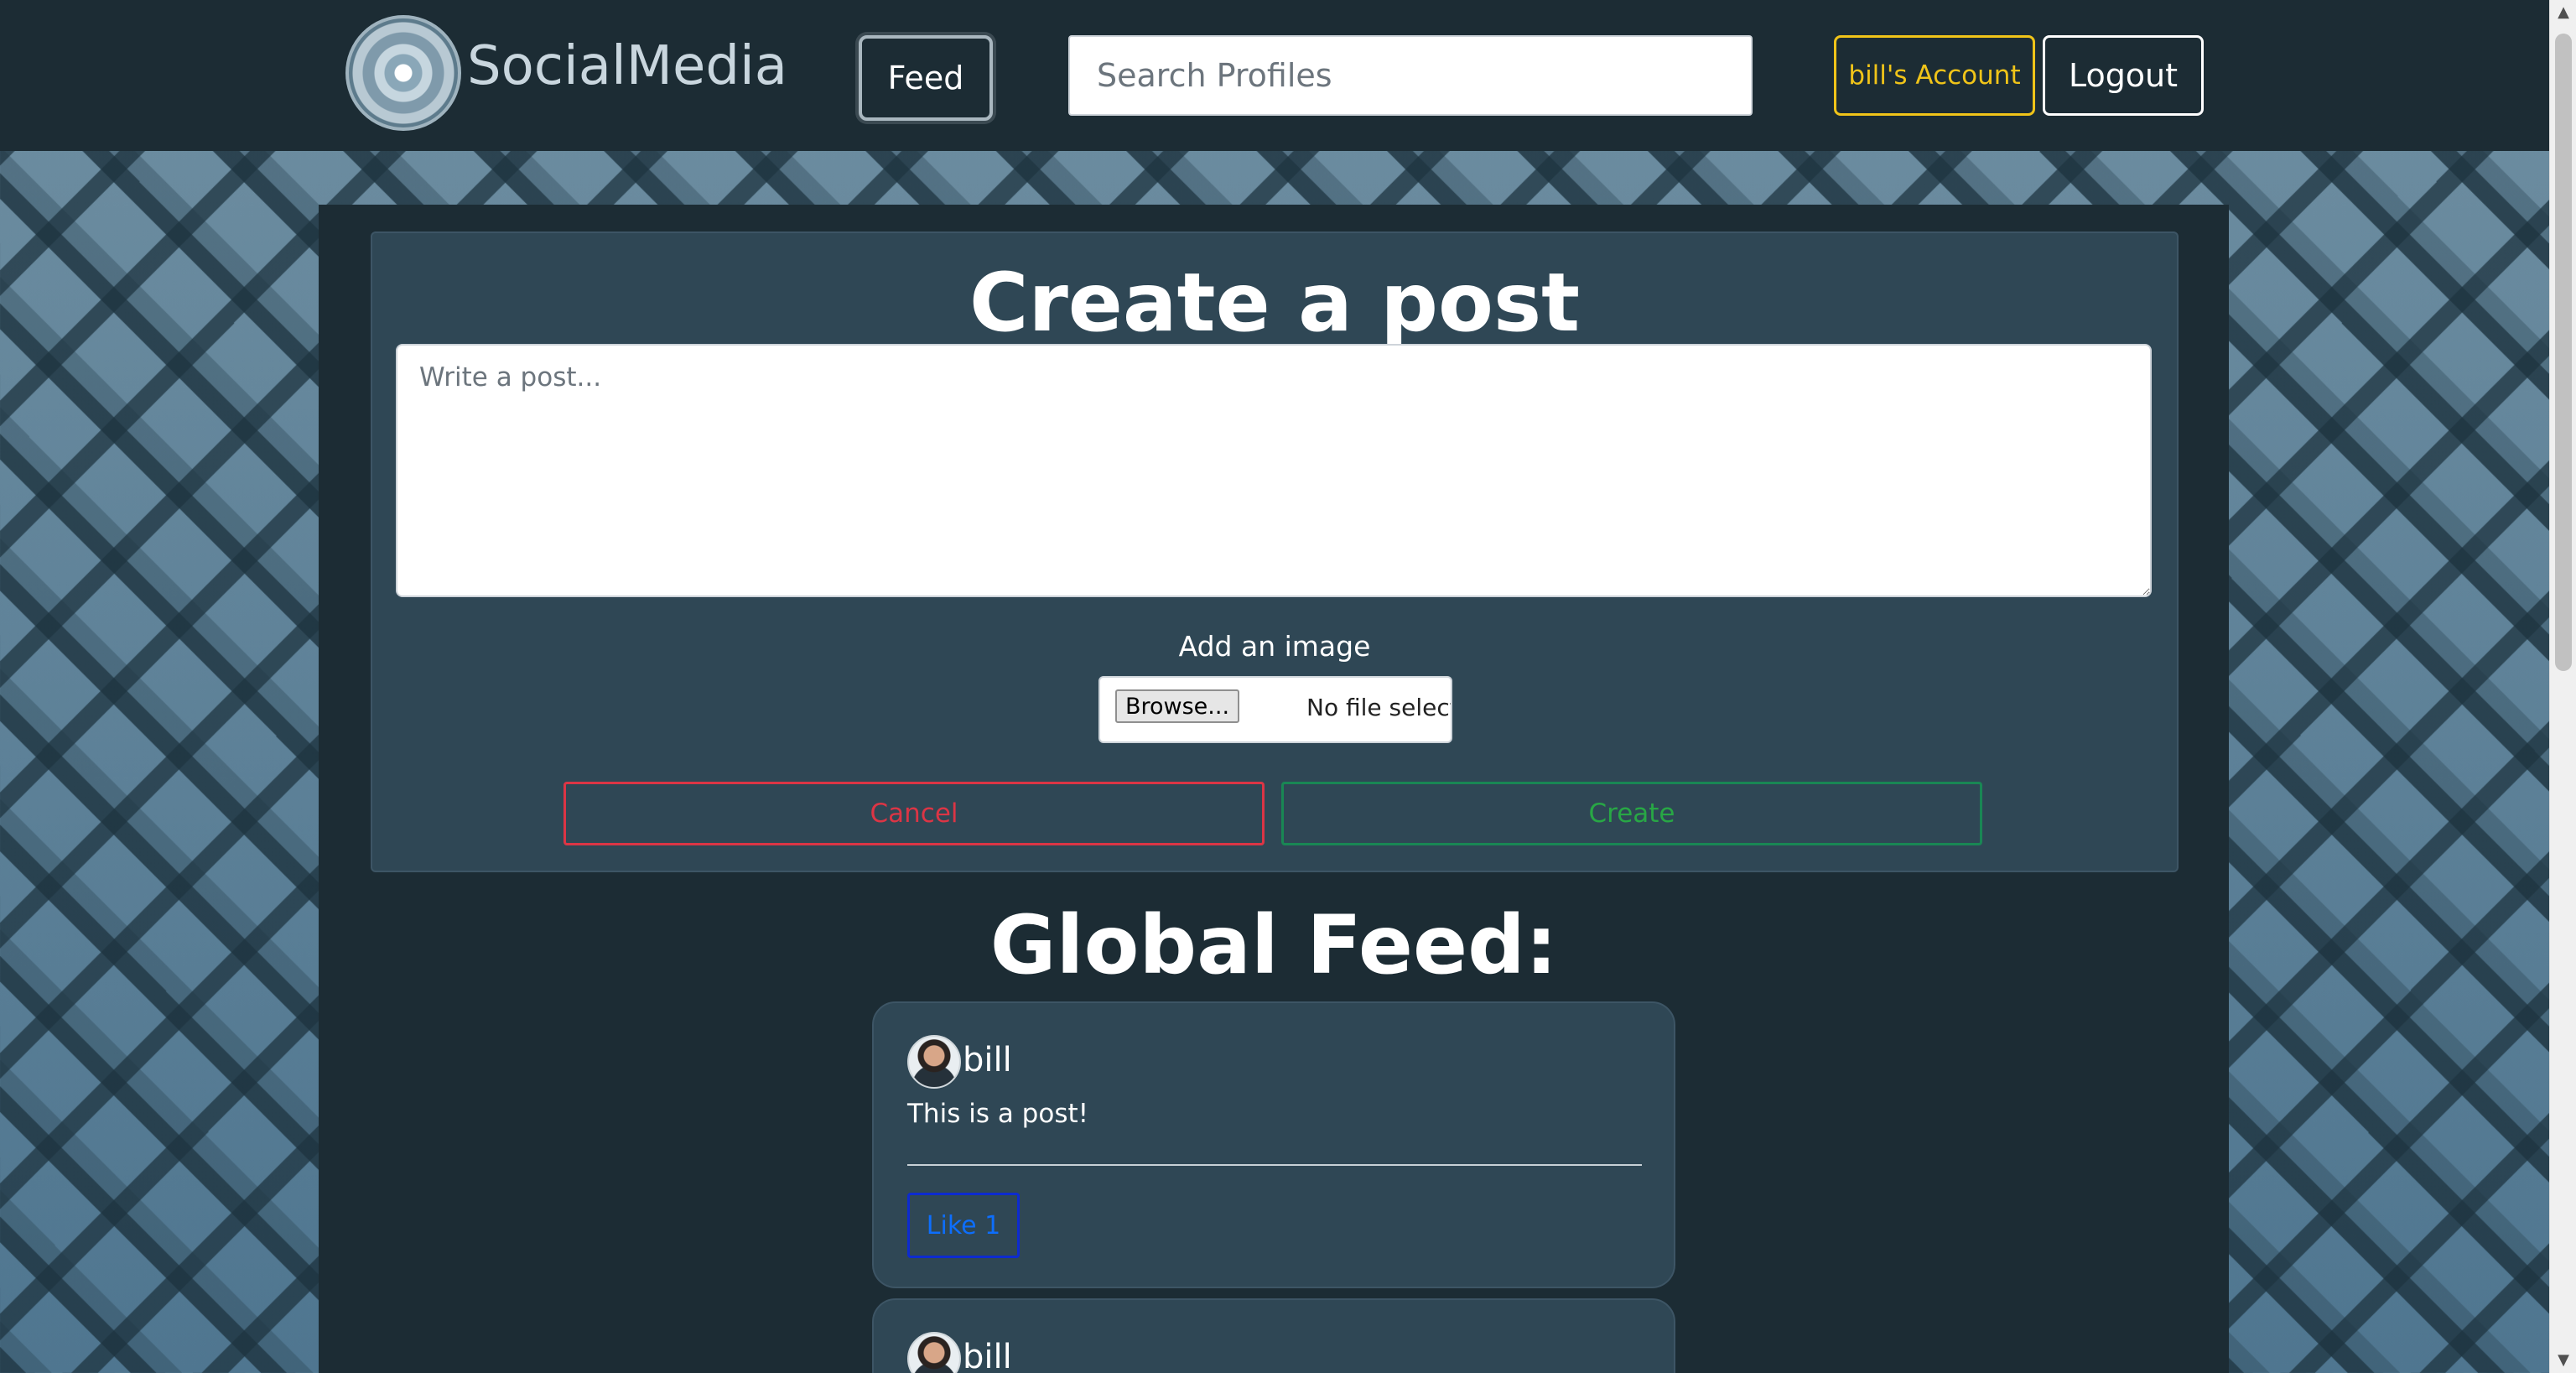  What do you see at coordinates (998, 1114) in the screenshot?
I see `post-text: This is a post!` at bounding box center [998, 1114].